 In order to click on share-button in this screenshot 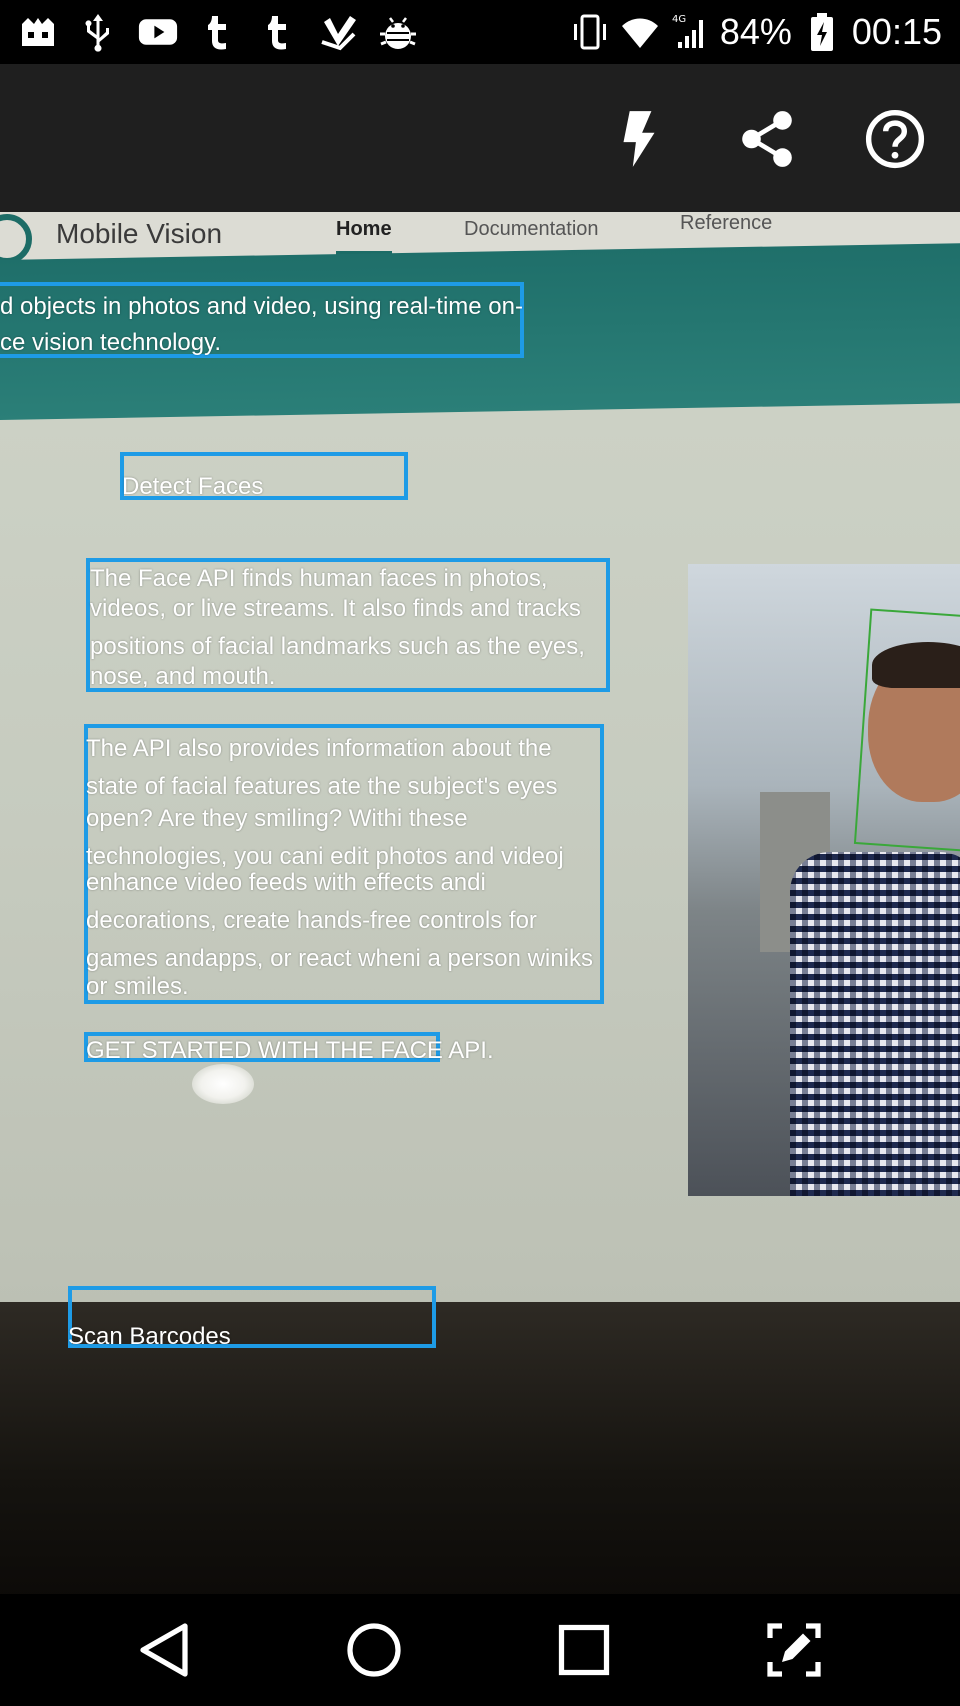, I will do `click(767, 139)`.